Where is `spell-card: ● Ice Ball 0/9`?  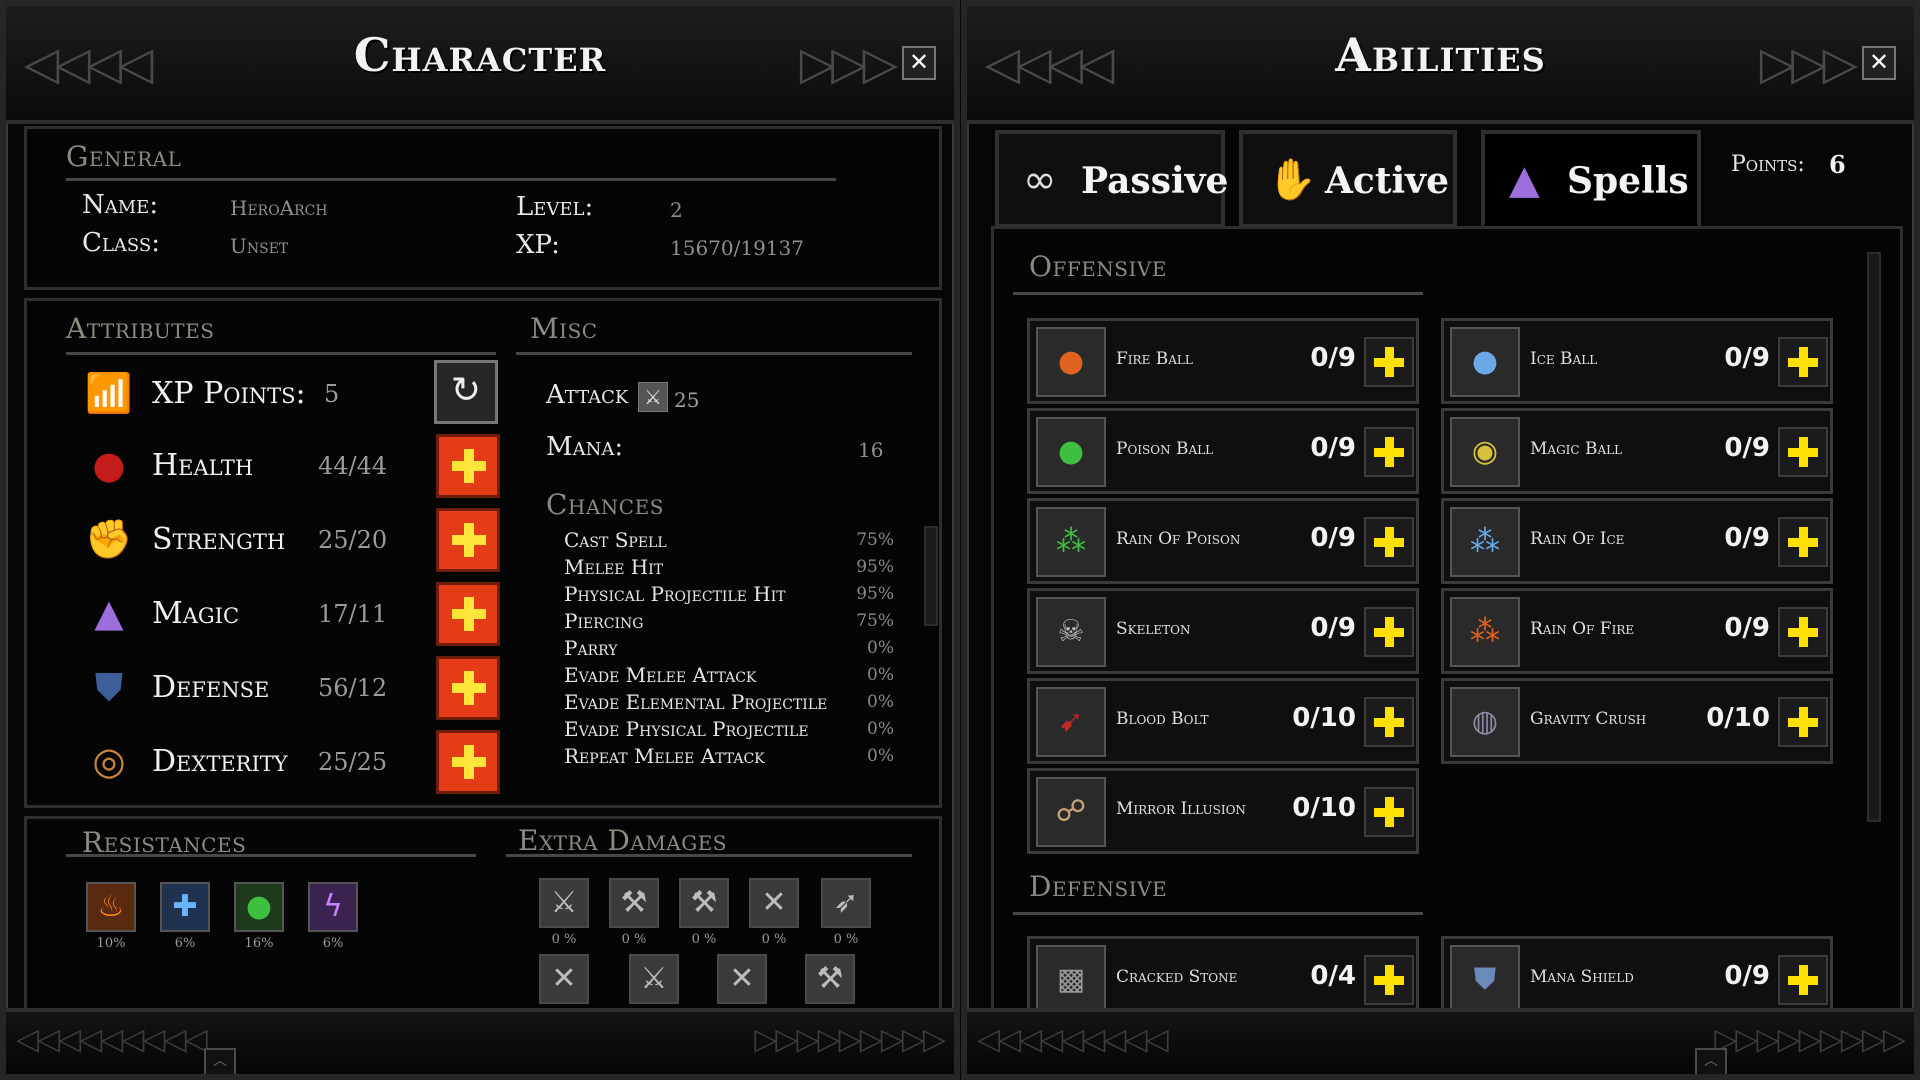
spell-card: ● Ice Ball 0/9 is located at coordinates (1637, 361).